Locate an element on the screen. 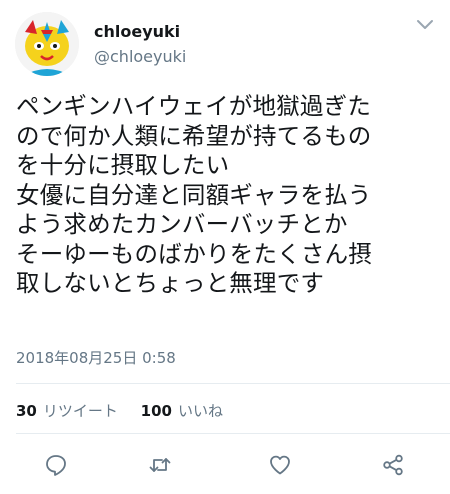 This screenshot has height=494, width=450. tweet-text-line: ペンギンハイウェイが地獄過ぎた is located at coordinates (194, 106).